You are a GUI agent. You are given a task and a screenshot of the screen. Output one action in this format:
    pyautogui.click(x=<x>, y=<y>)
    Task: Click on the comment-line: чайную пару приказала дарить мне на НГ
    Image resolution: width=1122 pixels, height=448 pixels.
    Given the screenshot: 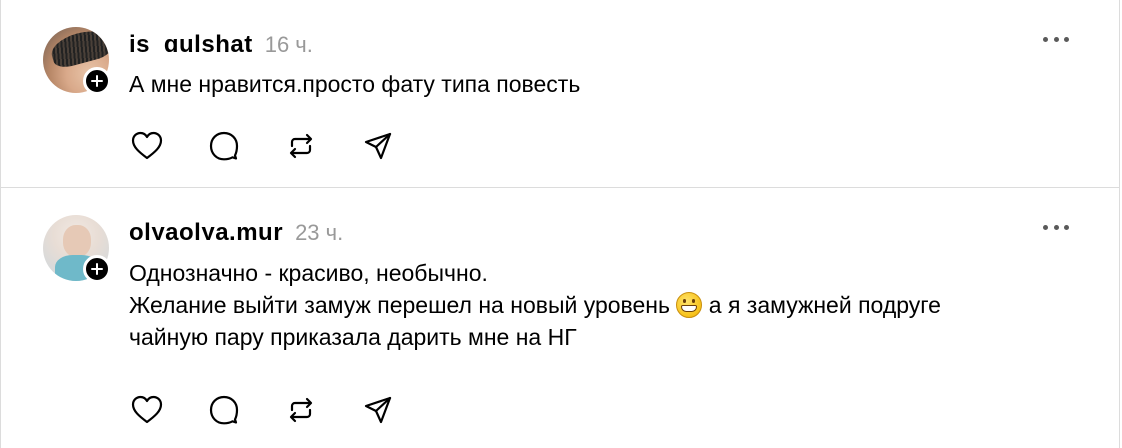 What is the action you would take?
    pyautogui.click(x=353, y=337)
    